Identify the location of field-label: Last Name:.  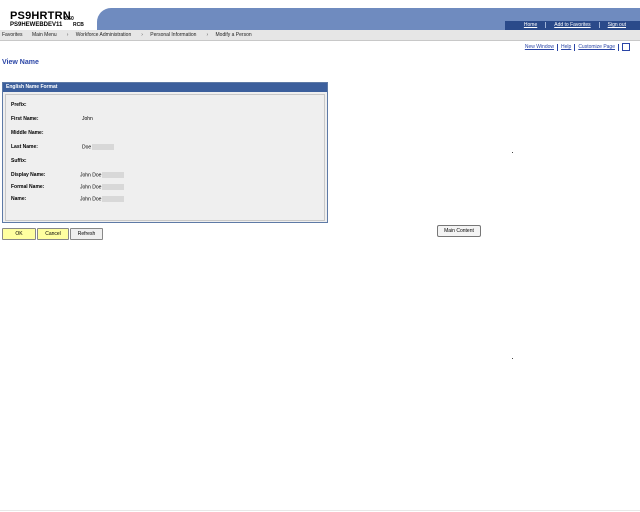
(24, 147).